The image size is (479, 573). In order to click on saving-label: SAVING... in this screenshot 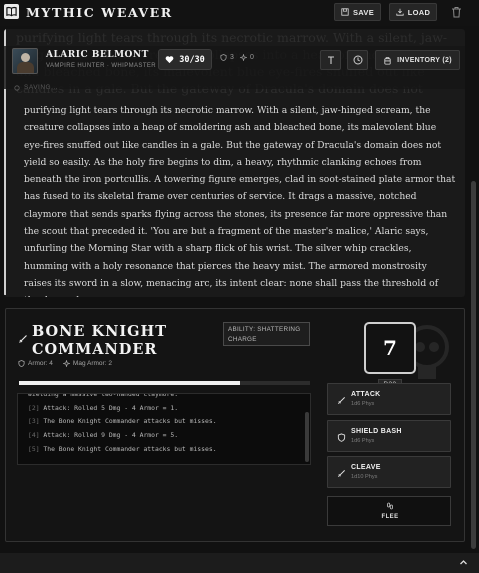, I will do `click(41, 87)`.